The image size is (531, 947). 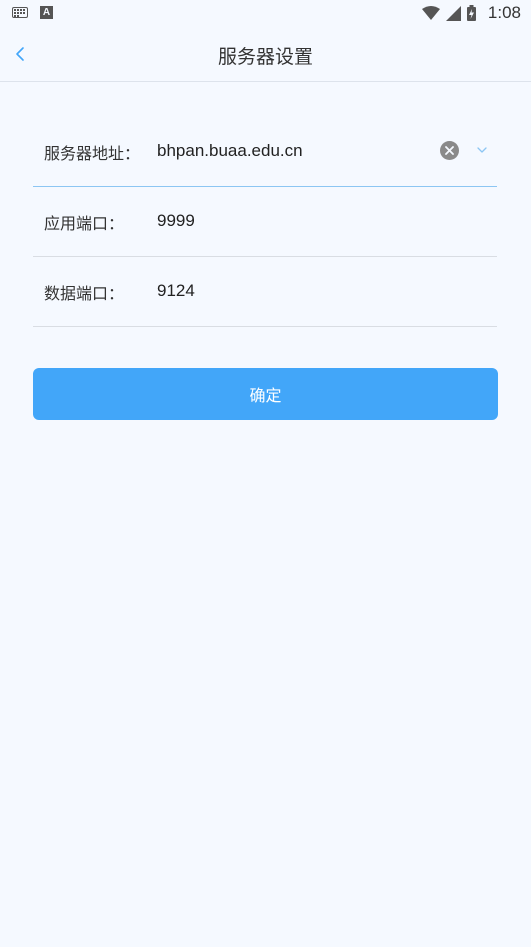 What do you see at coordinates (46, 12) in the screenshot?
I see `a-icon: A` at bounding box center [46, 12].